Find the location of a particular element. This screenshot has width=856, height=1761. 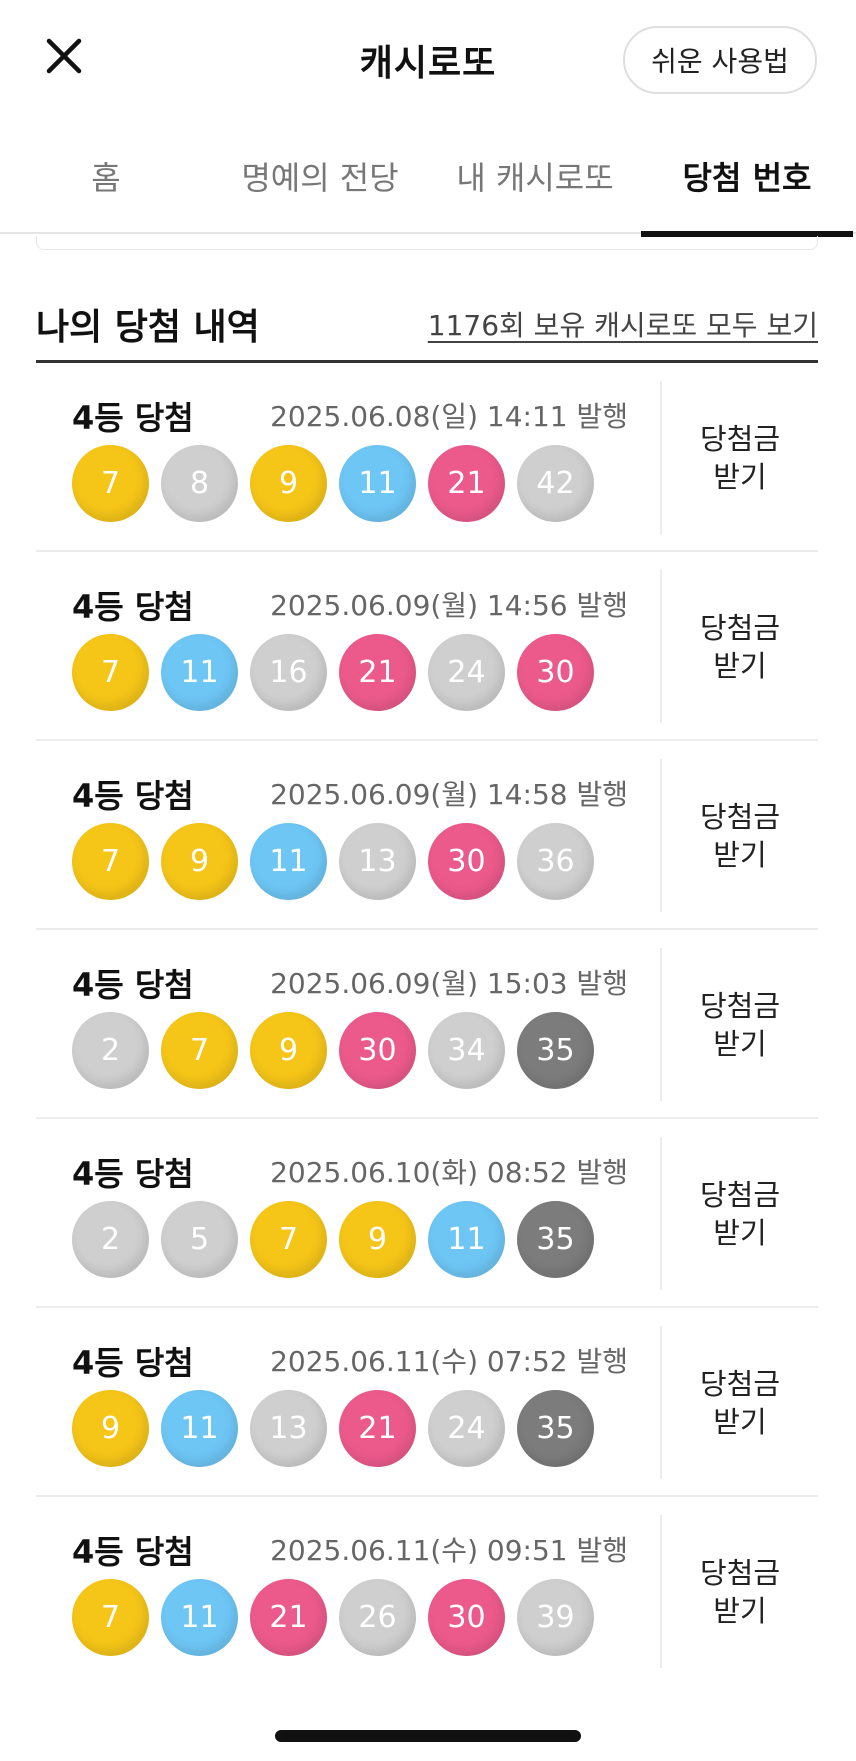

tab-winning-numbers: 당첨 번호 is located at coordinates (747, 177).